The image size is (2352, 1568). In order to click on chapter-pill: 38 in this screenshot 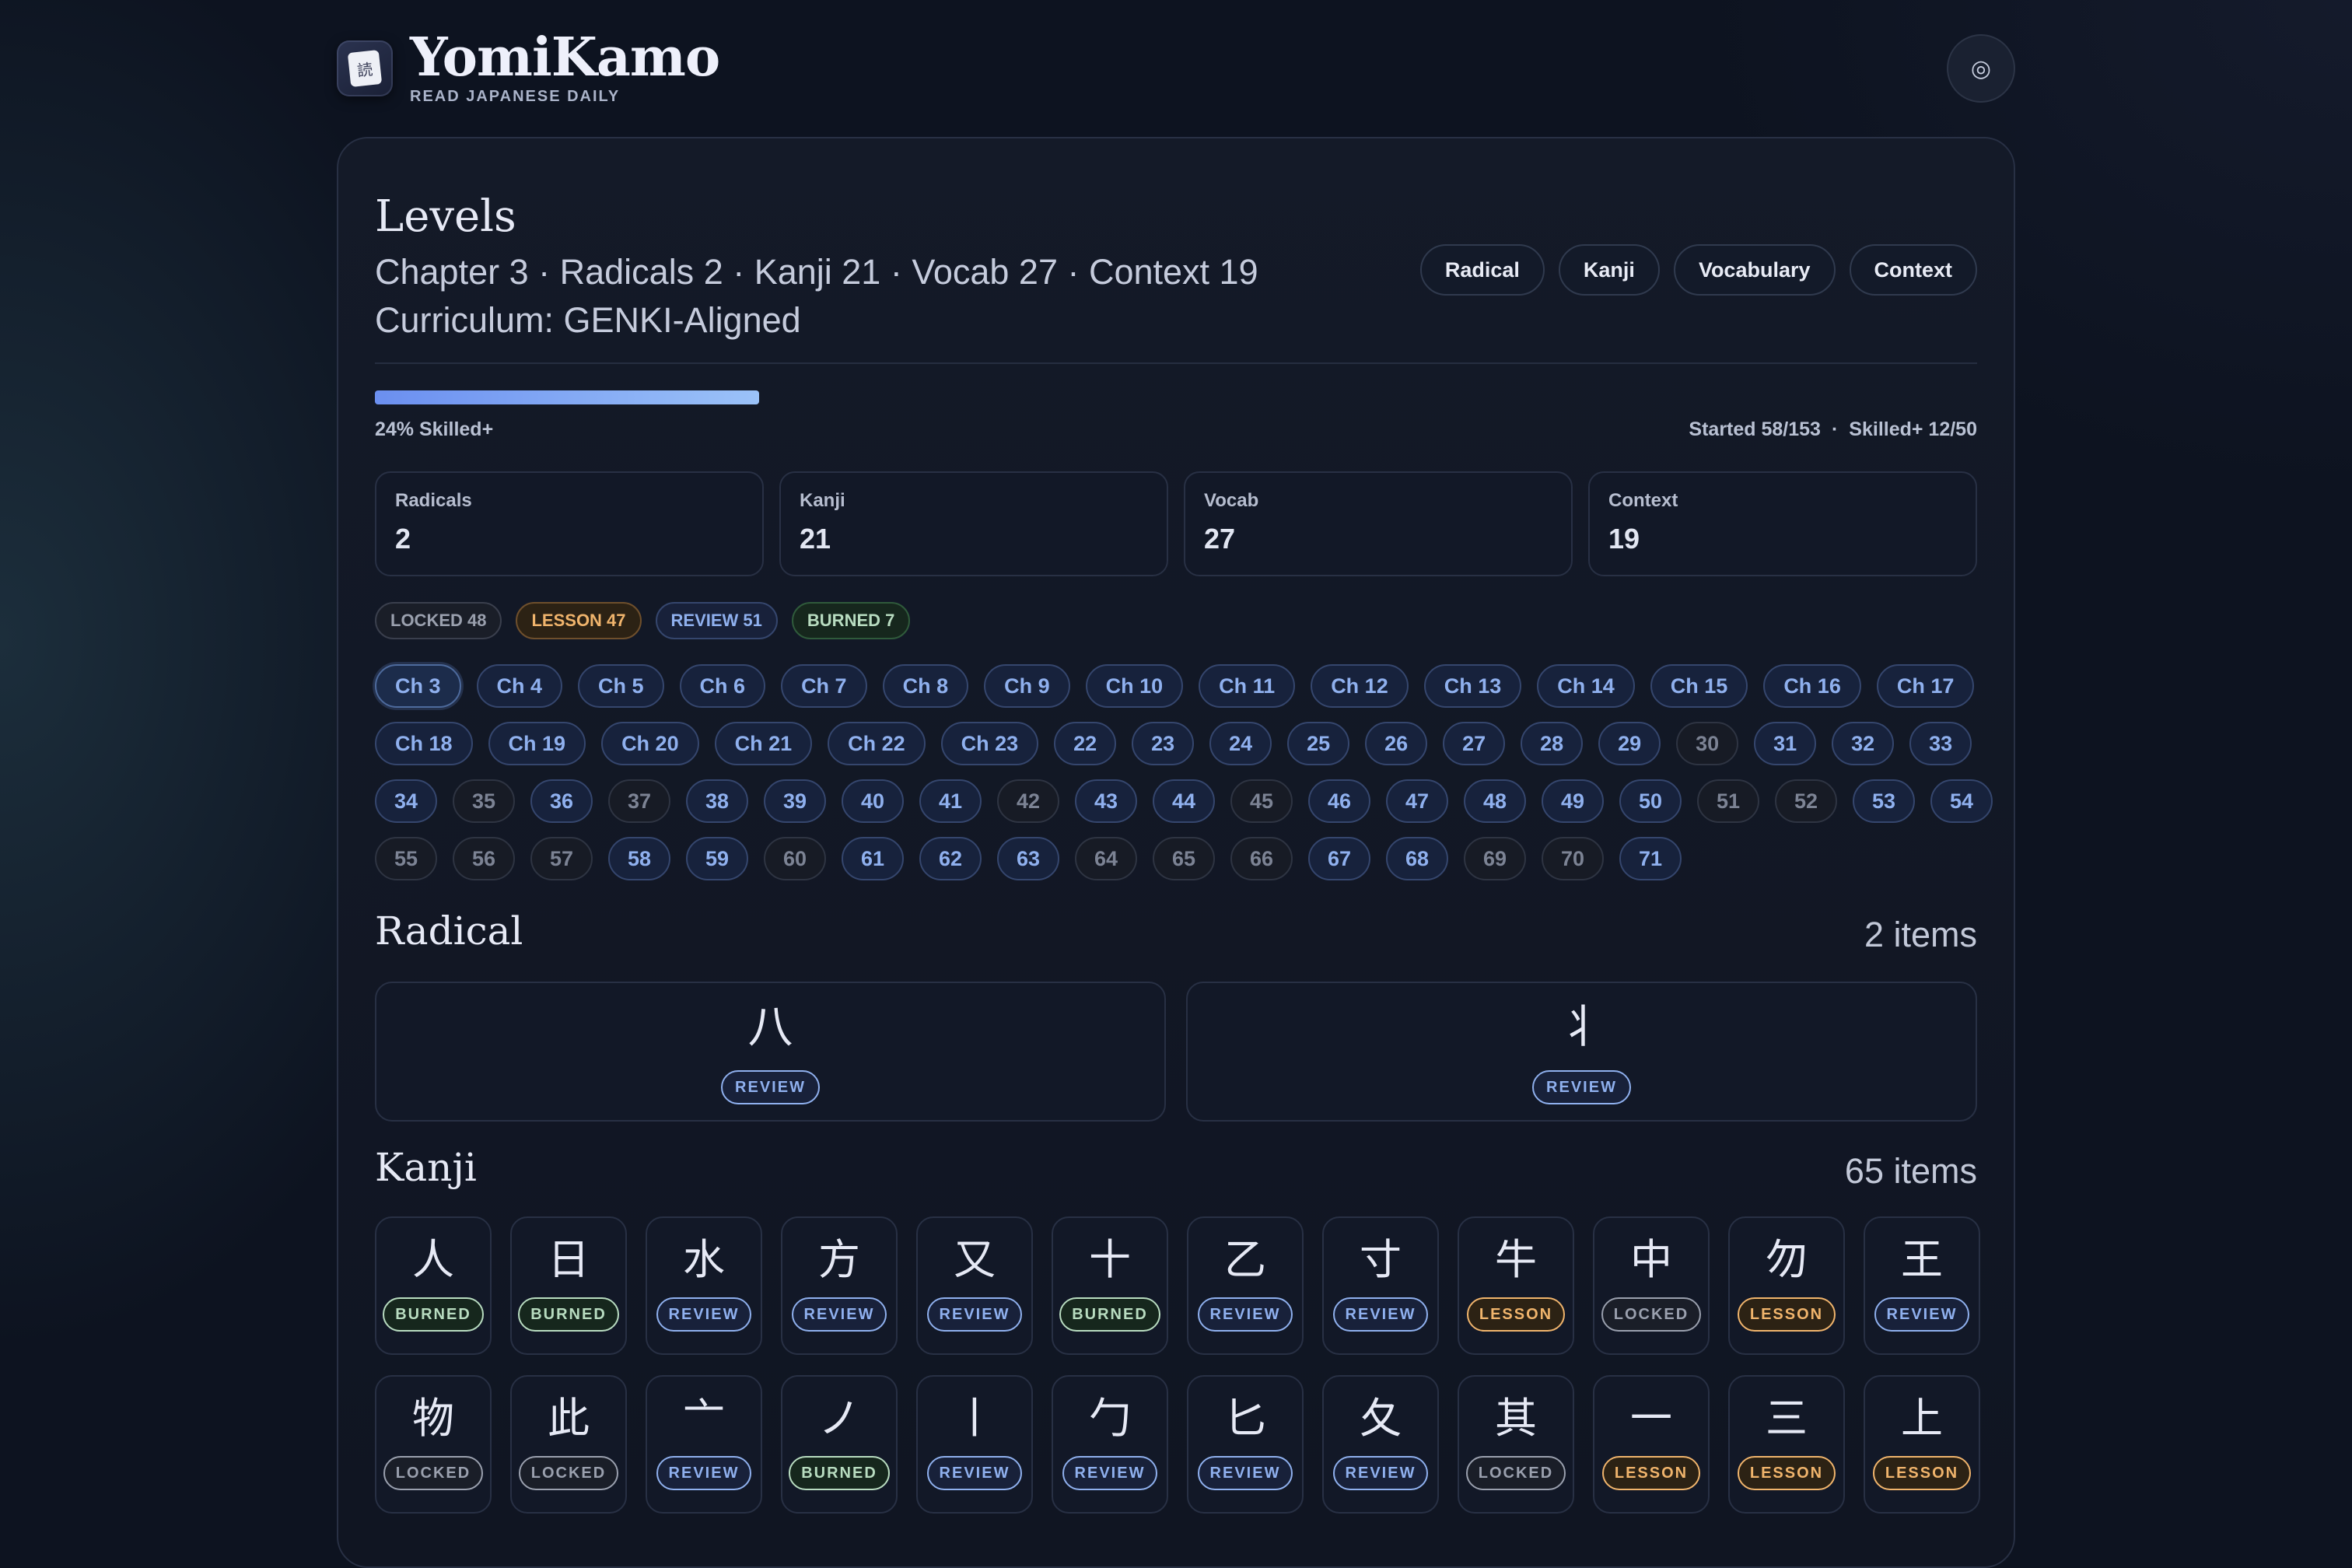, I will do `click(717, 801)`.